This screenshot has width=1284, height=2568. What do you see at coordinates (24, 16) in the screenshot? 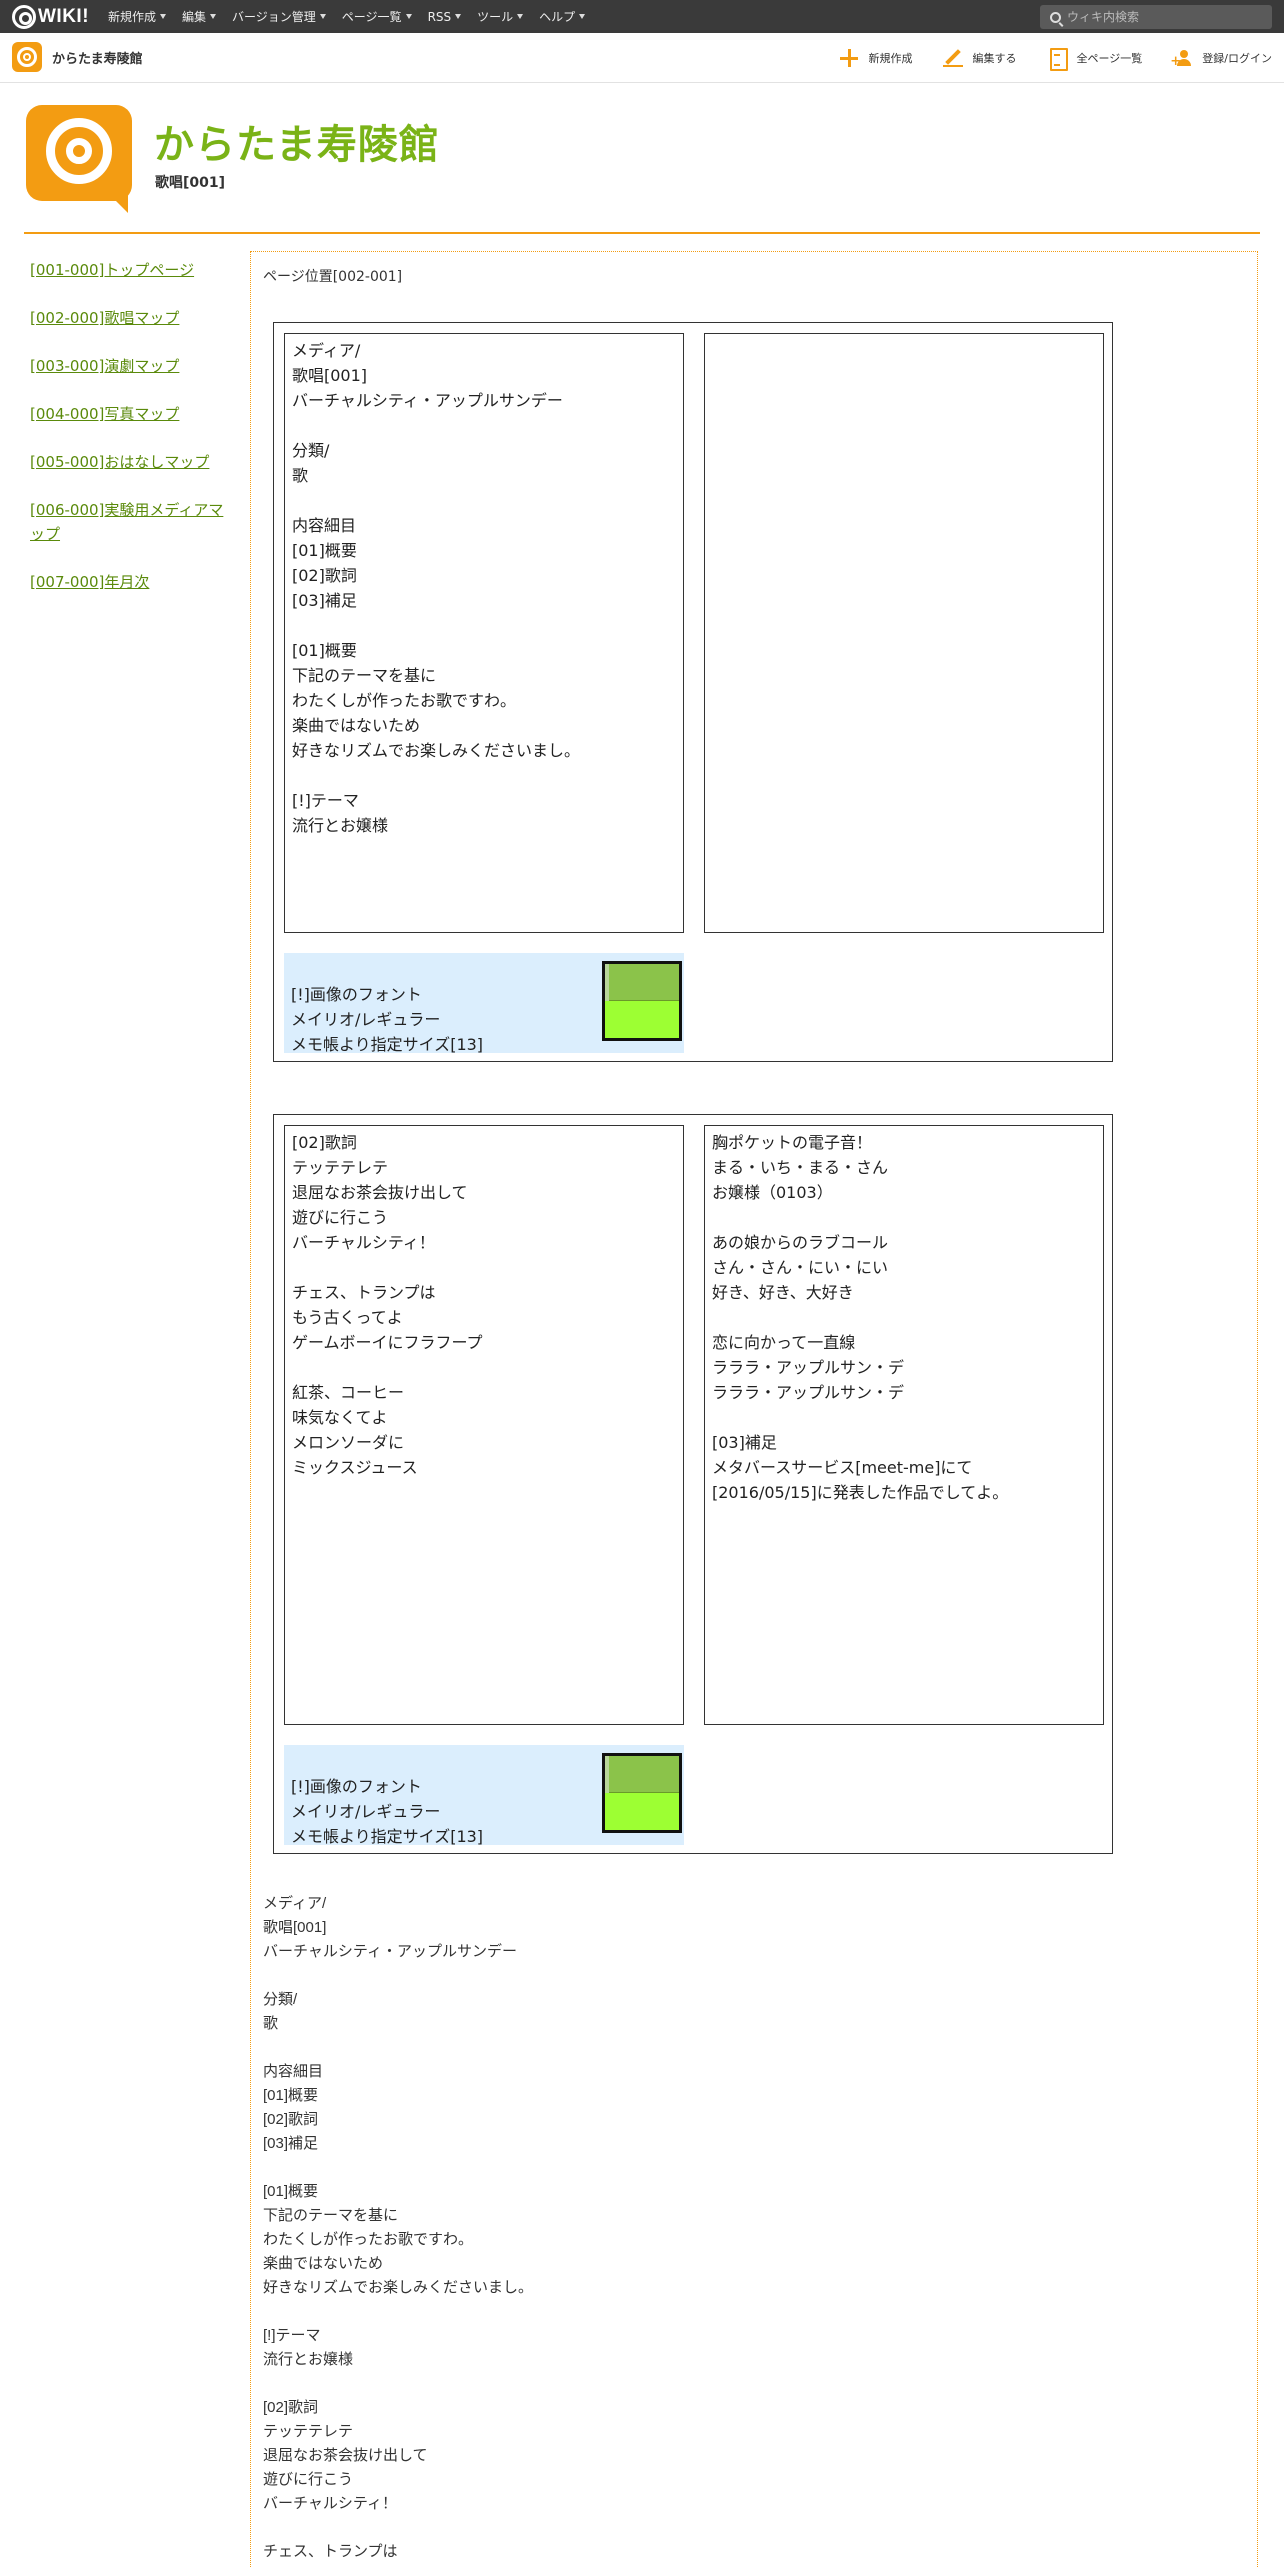
I see `at-sign-icon` at bounding box center [24, 16].